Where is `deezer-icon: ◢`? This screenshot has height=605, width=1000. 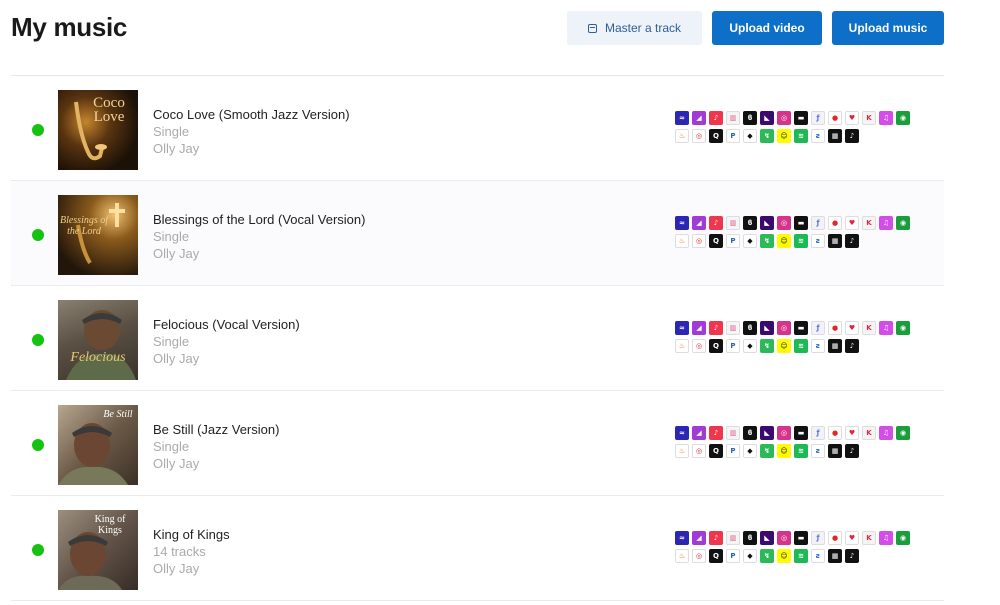 deezer-icon: ◢ is located at coordinates (699, 223).